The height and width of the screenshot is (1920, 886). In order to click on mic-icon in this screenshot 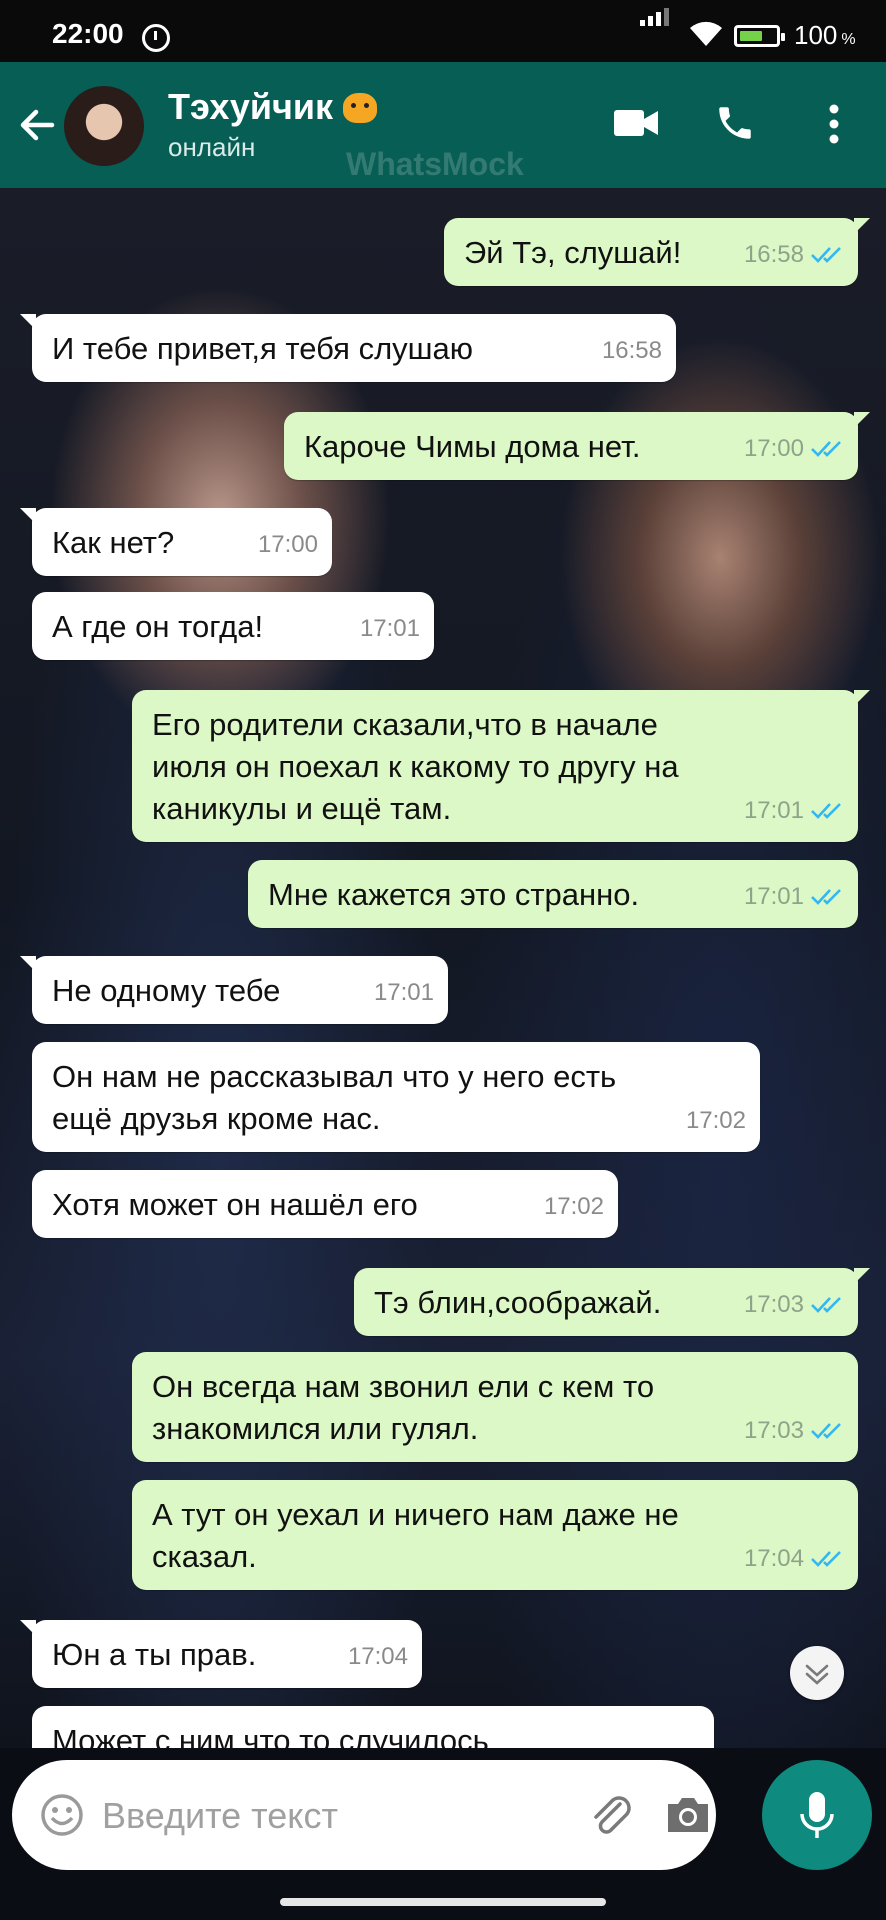, I will do `click(817, 1815)`.